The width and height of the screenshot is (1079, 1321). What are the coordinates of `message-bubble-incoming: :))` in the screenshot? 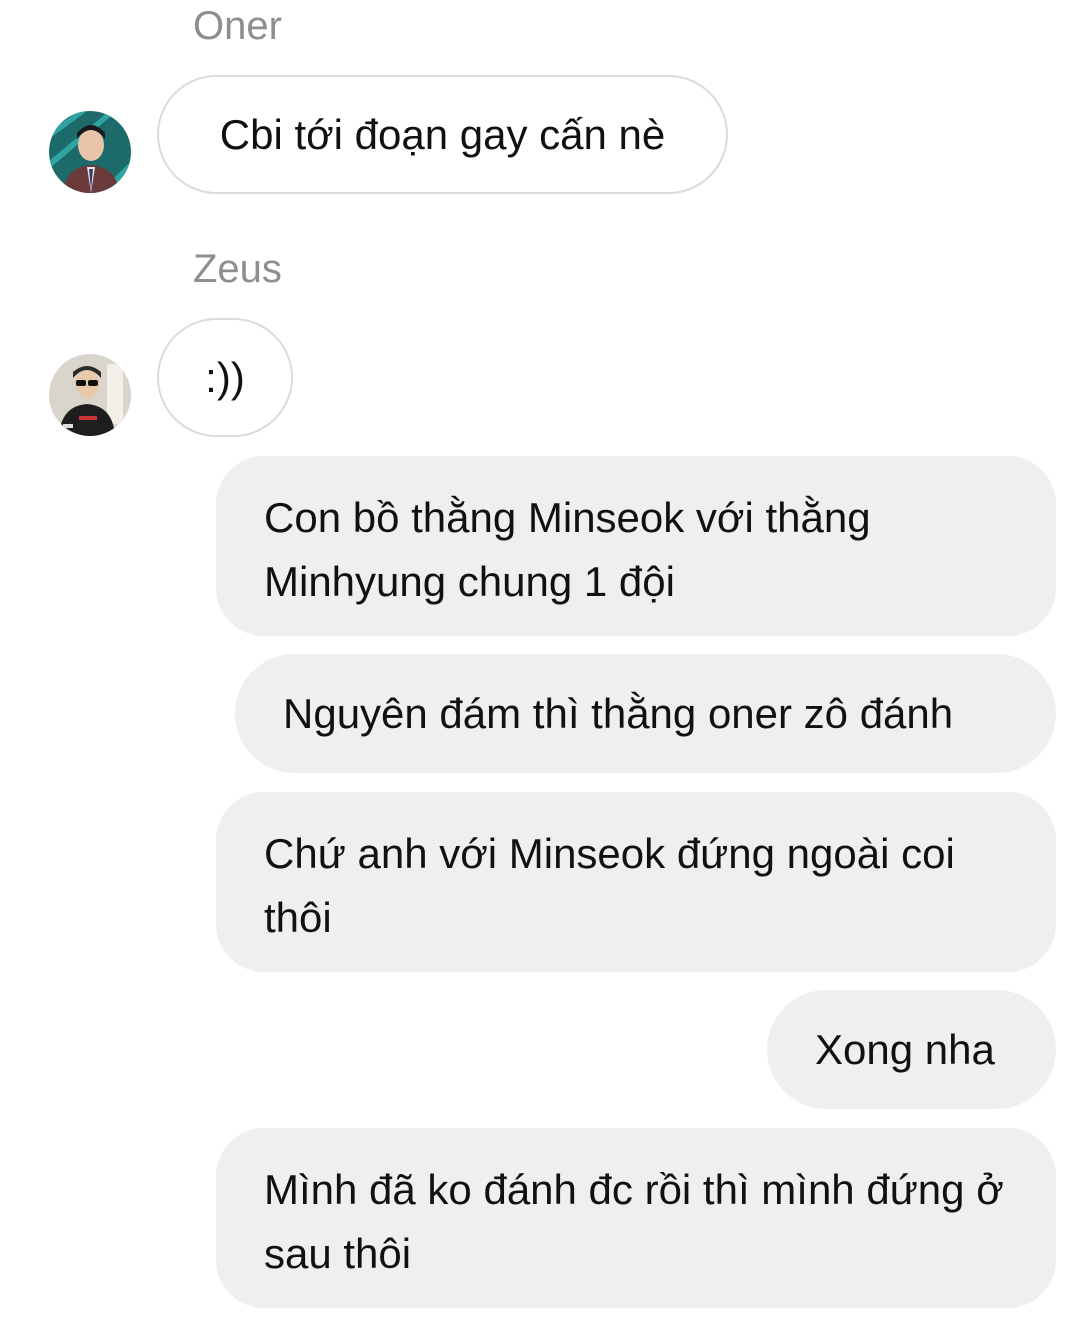 It's located at (225, 377).